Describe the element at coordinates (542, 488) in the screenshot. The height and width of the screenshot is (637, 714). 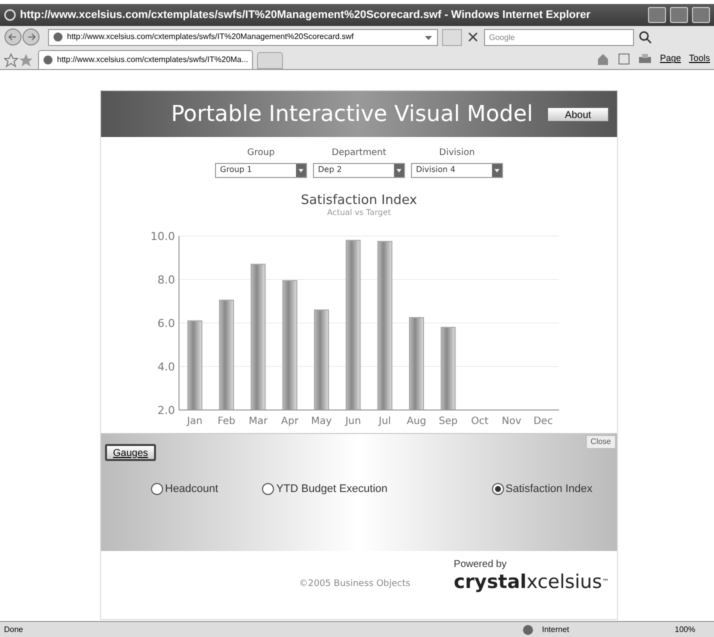
I see `radio-option: Satisfaction Index` at that location.